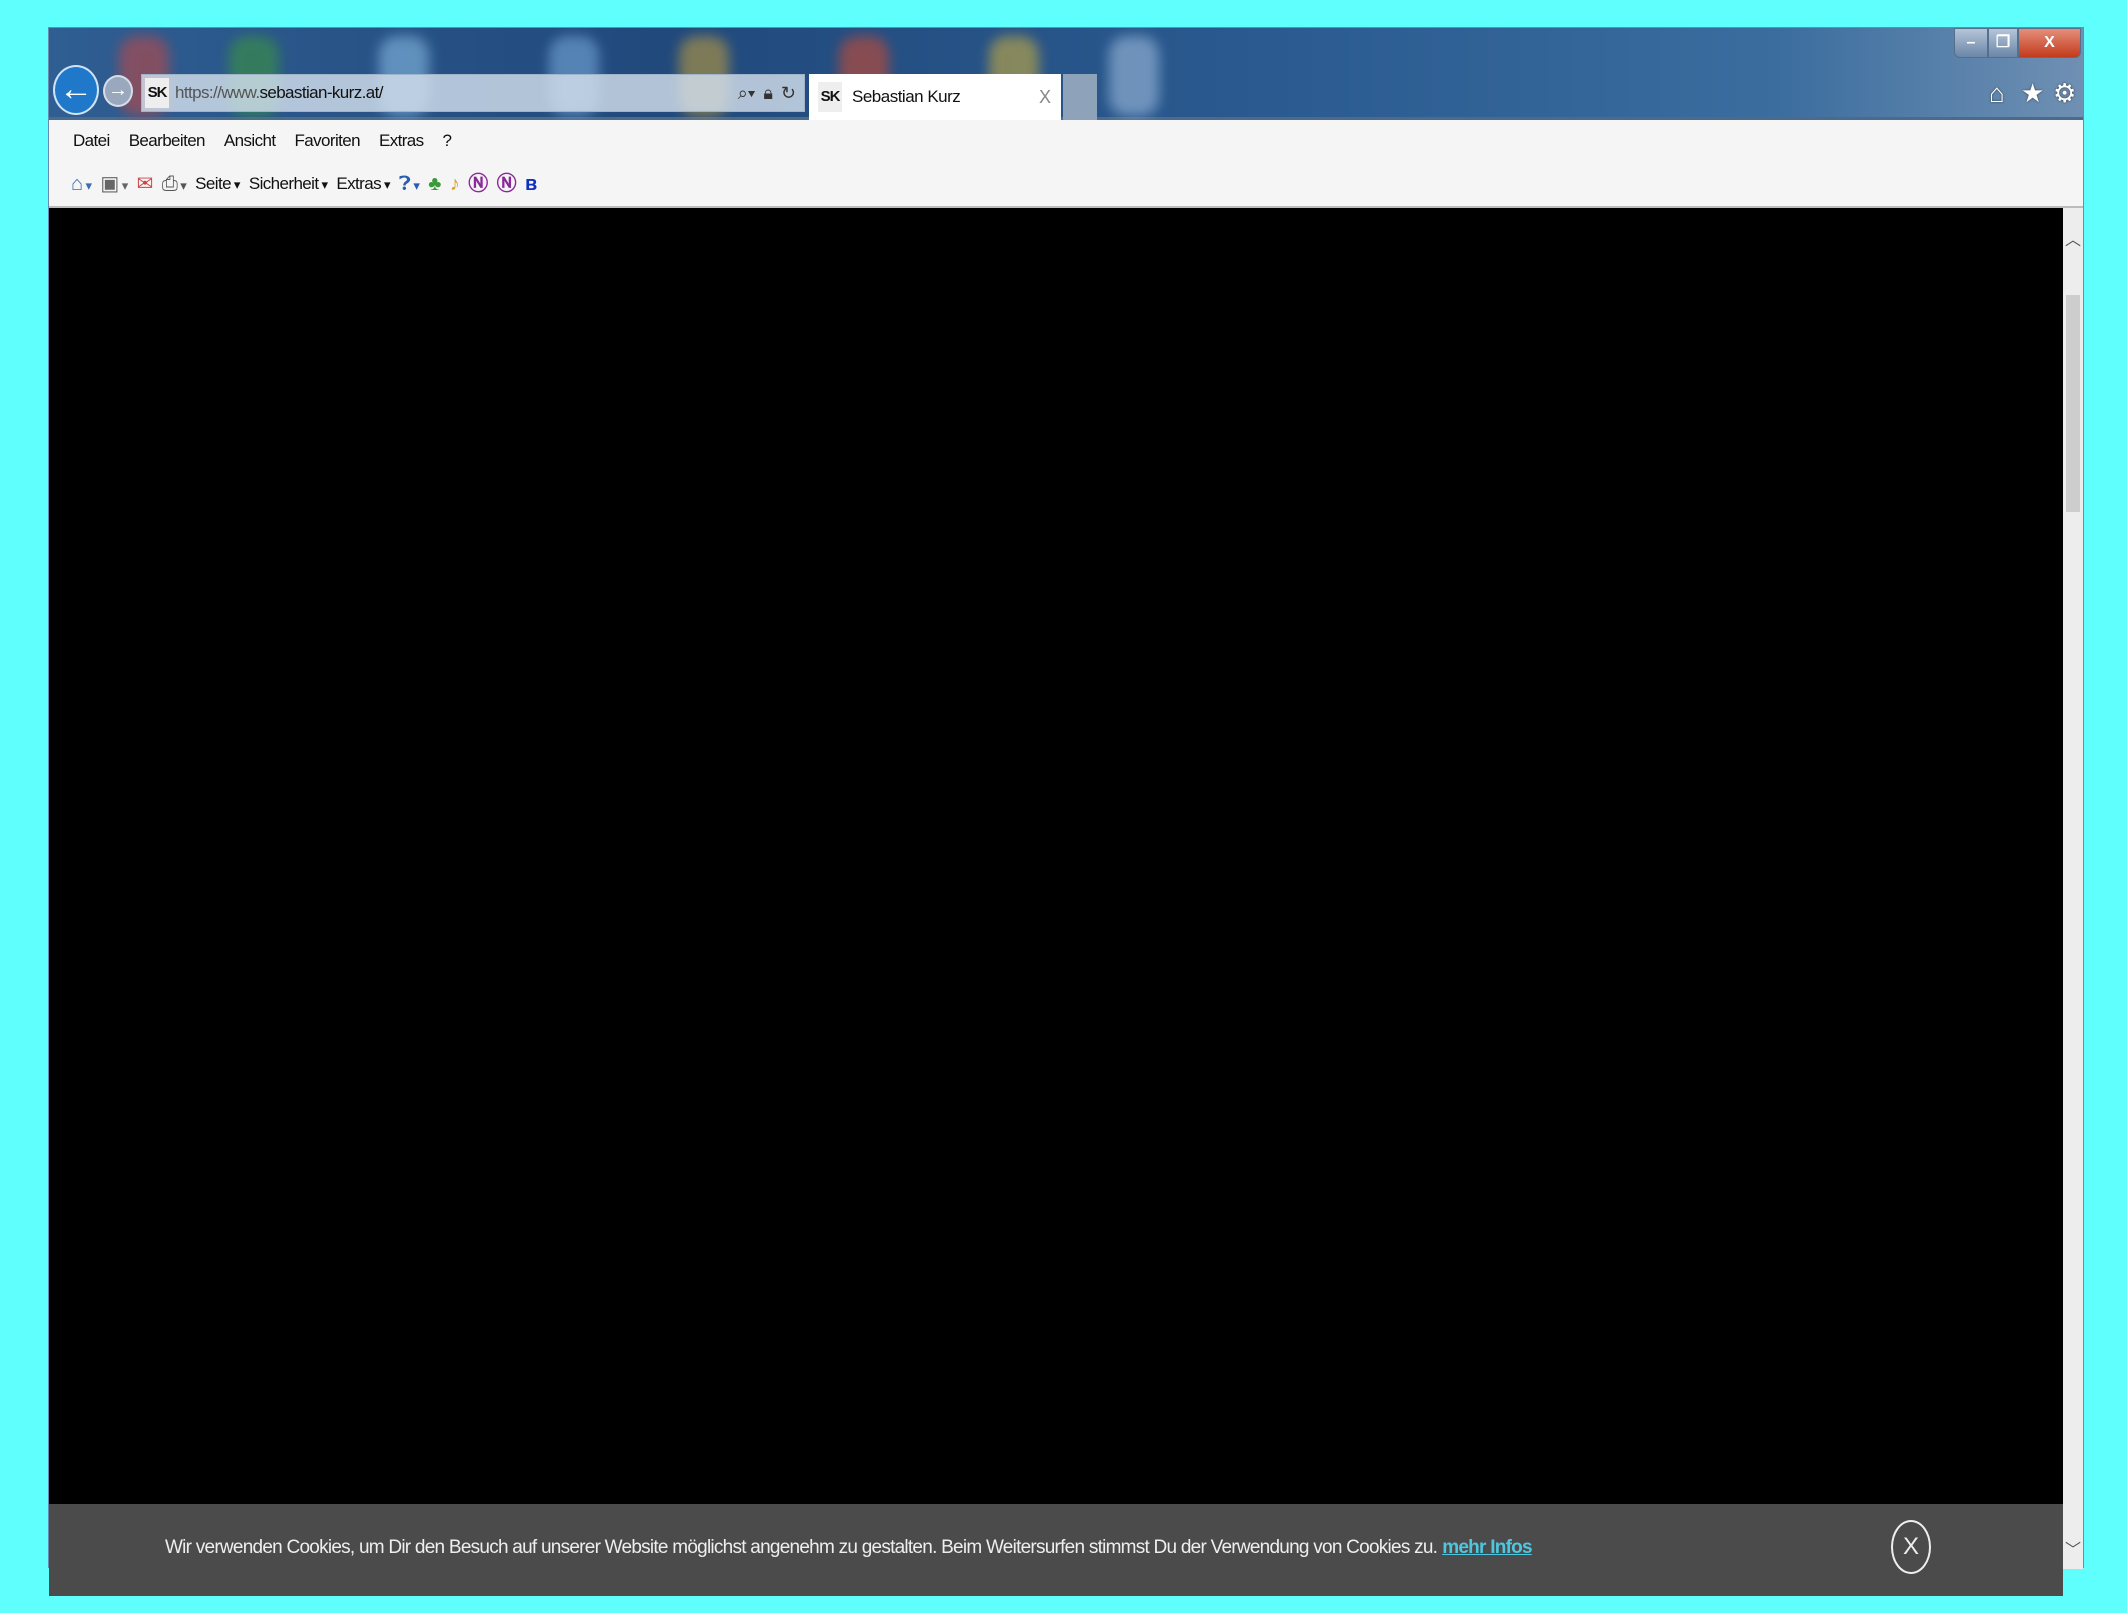 The width and height of the screenshot is (2127, 1613). What do you see at coordinates (2073, 1548) in the screenshot?
I see `scroll-down-icon: ﹀` at bounding box center [2073, 1548].